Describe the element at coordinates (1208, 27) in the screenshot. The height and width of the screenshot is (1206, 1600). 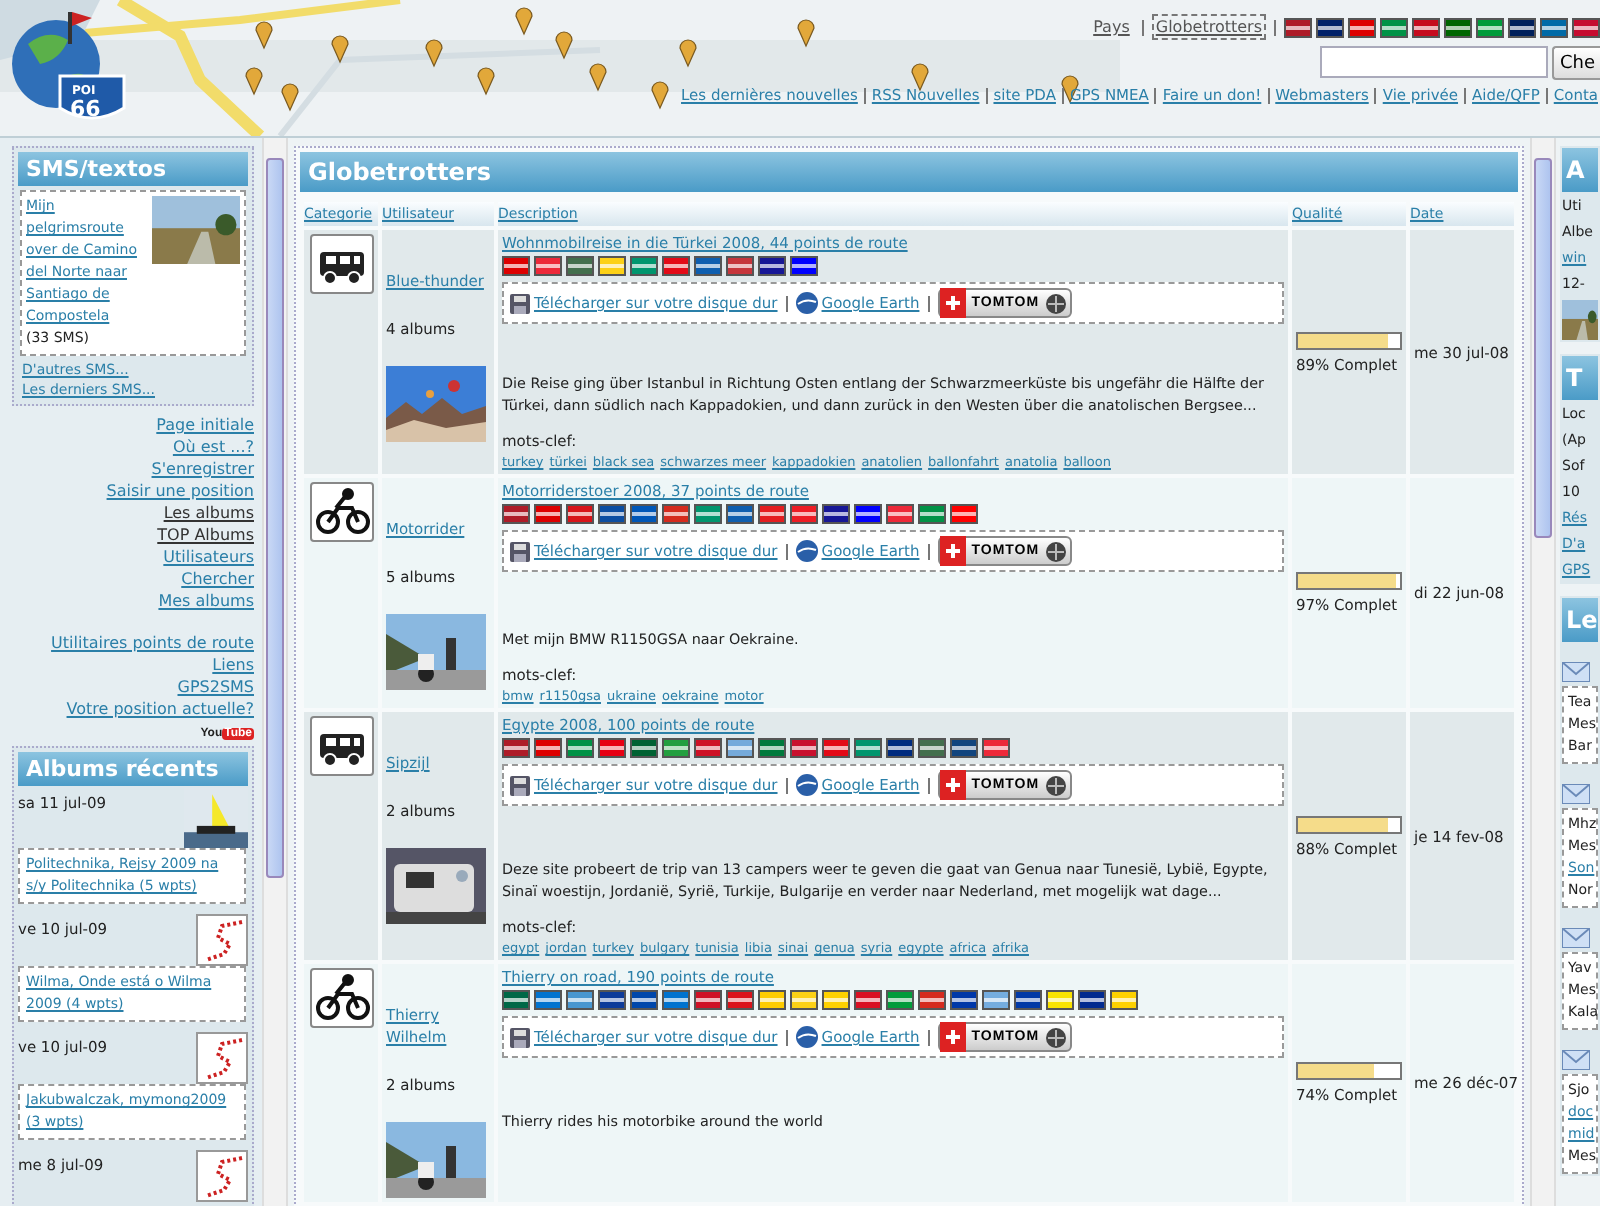
I see `header-tab: Globetrotters` at that location.